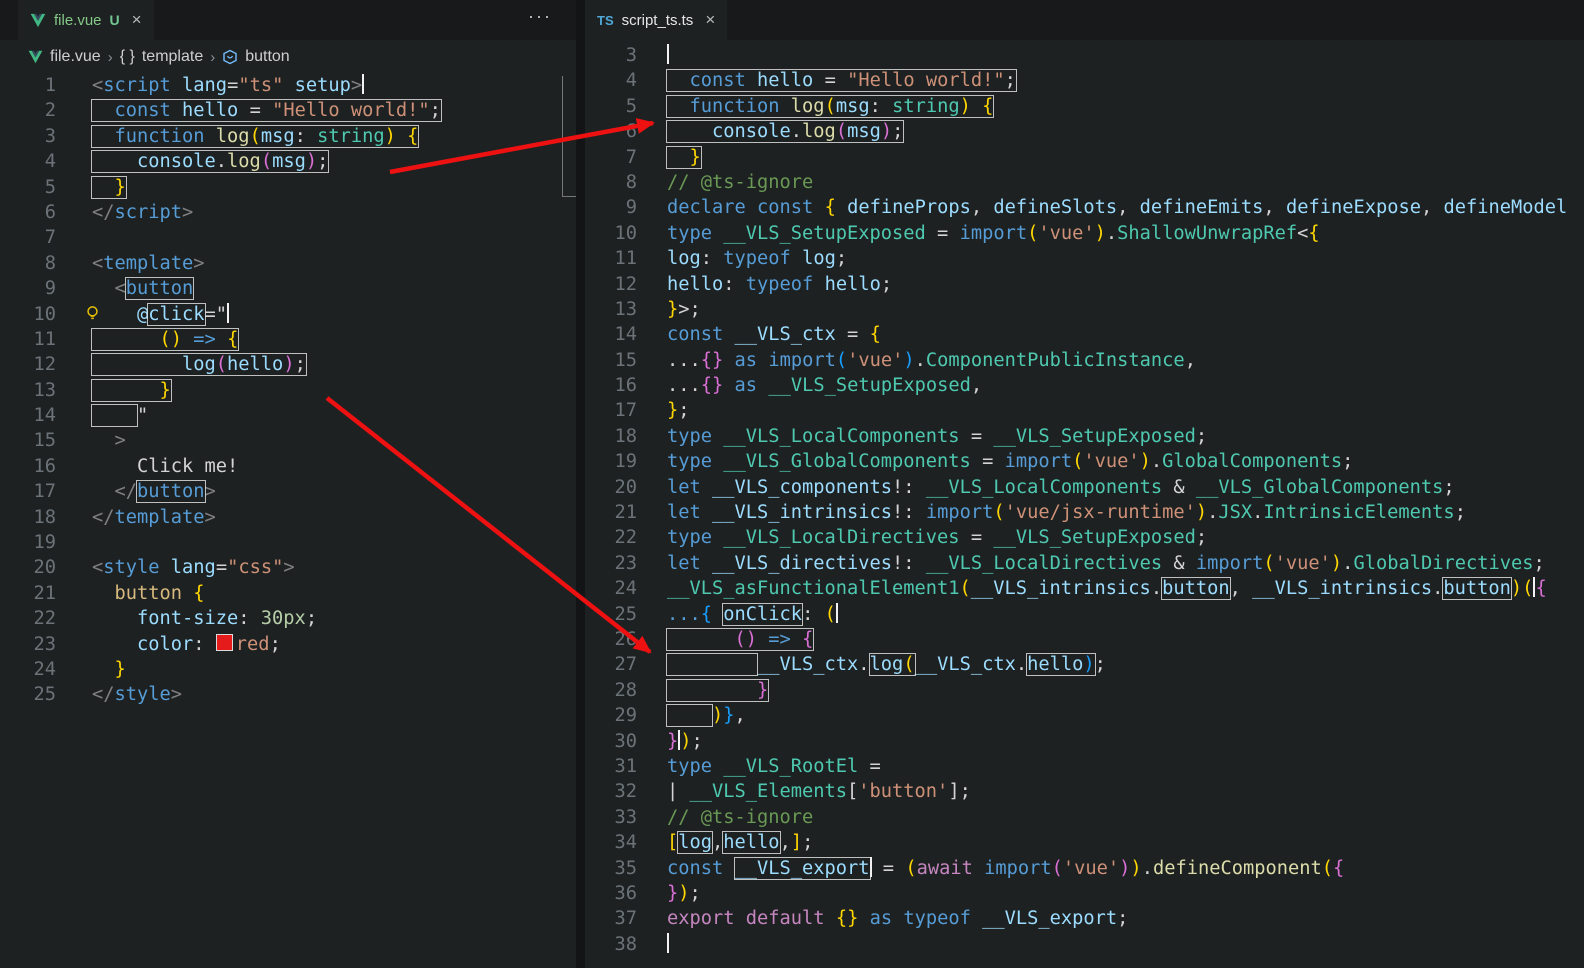  What do you see at coordinates (631, 106) in the screenshot?
I see `line-number: 5` at bounding box center [631, 106].